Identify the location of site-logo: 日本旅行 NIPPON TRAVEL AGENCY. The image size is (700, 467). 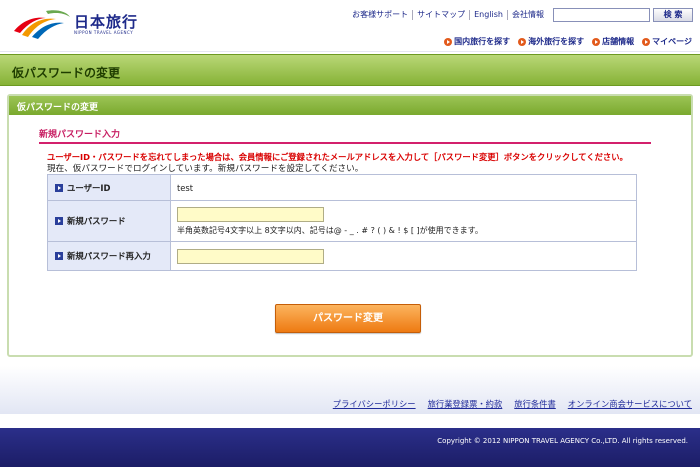
(82, 24).